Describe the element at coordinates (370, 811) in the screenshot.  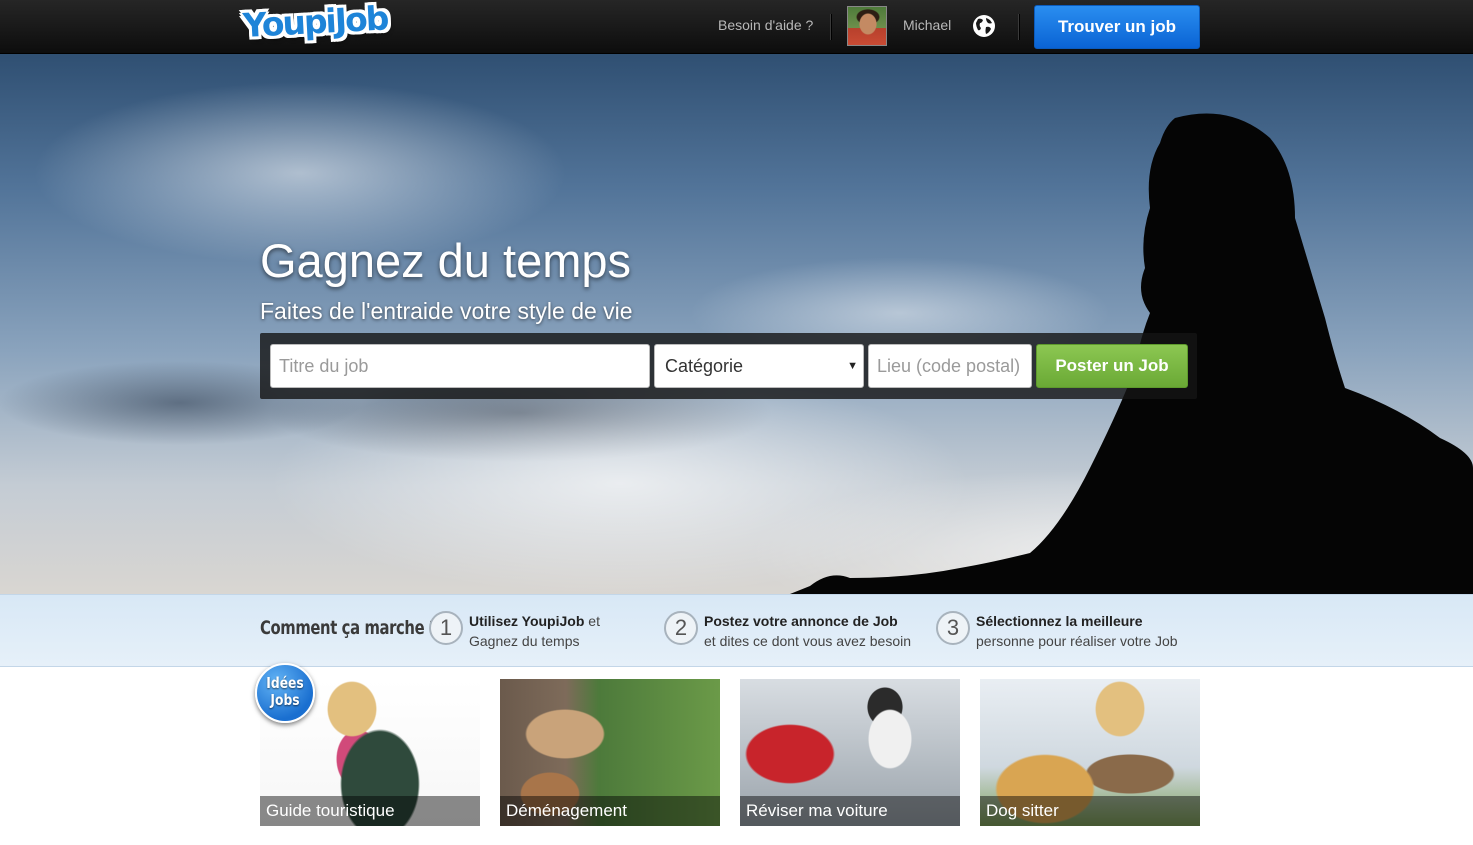
I see `job-idea-label: Guide touristique` at that location.